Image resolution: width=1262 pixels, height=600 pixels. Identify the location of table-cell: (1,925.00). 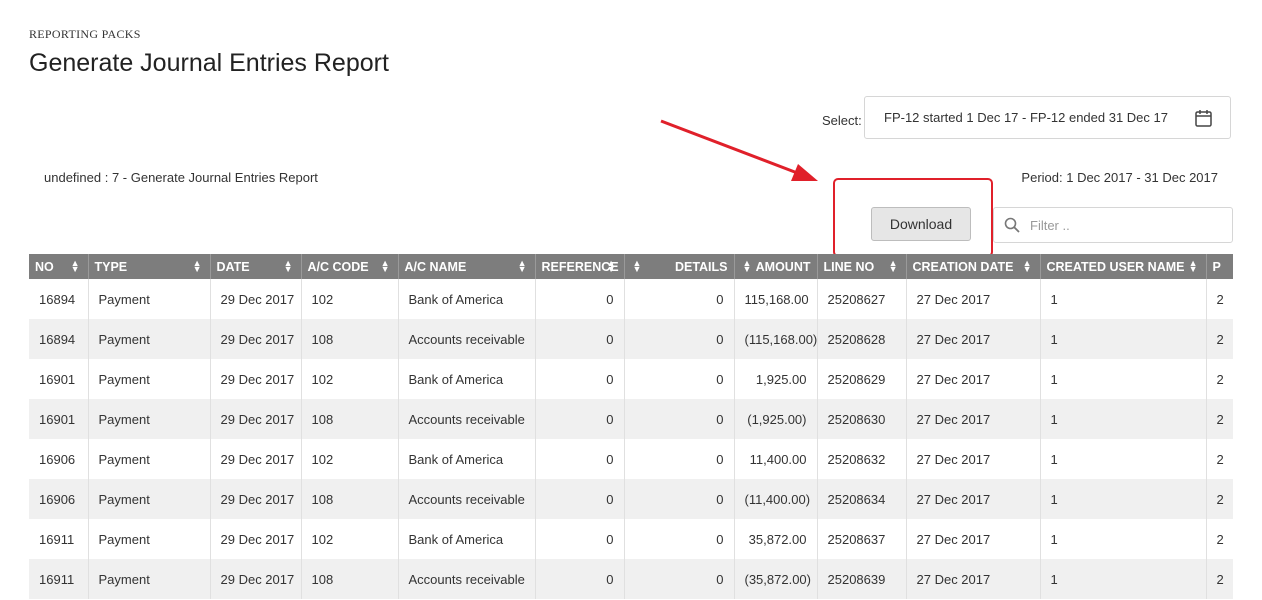
(776, 419).